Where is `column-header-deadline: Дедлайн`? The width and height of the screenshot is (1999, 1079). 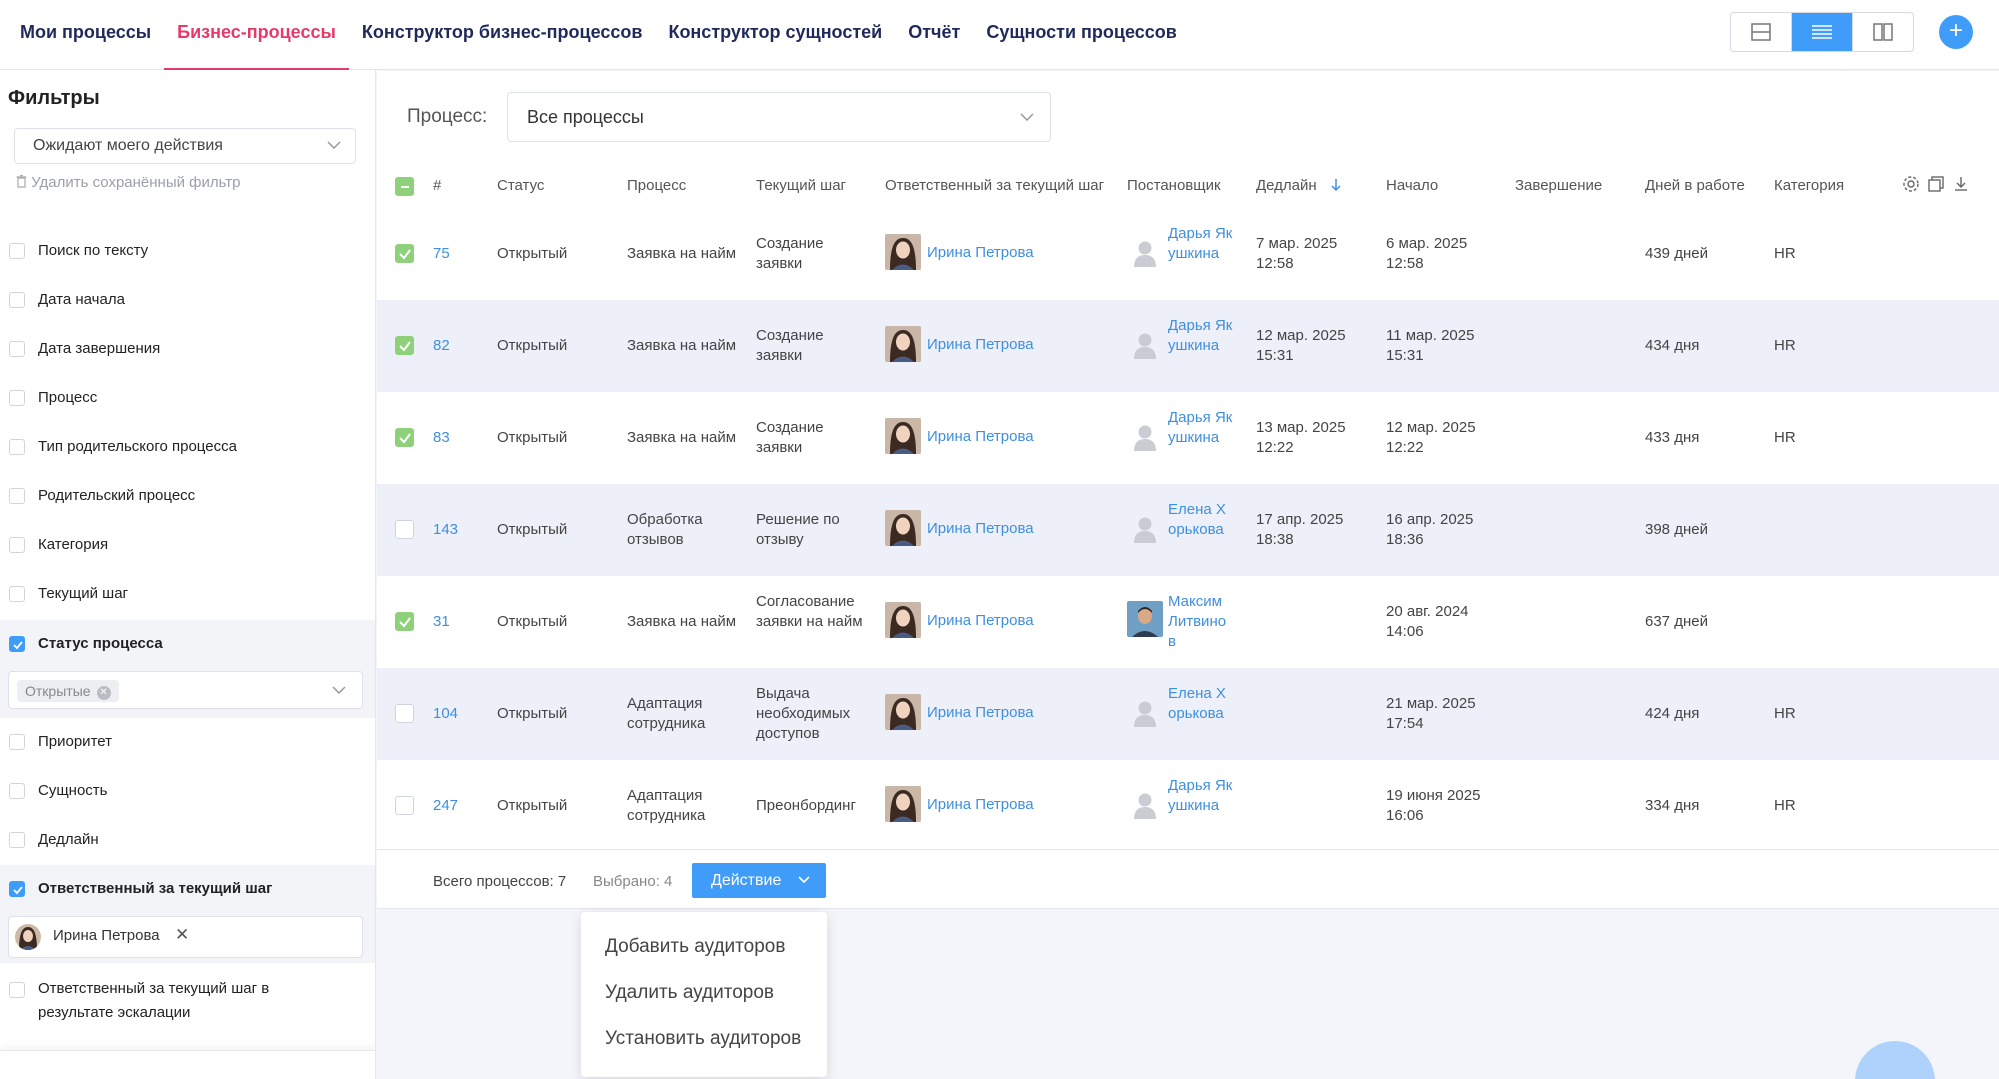
column-header-deadline: Дедлайн is located at coordinates (1298, 185).